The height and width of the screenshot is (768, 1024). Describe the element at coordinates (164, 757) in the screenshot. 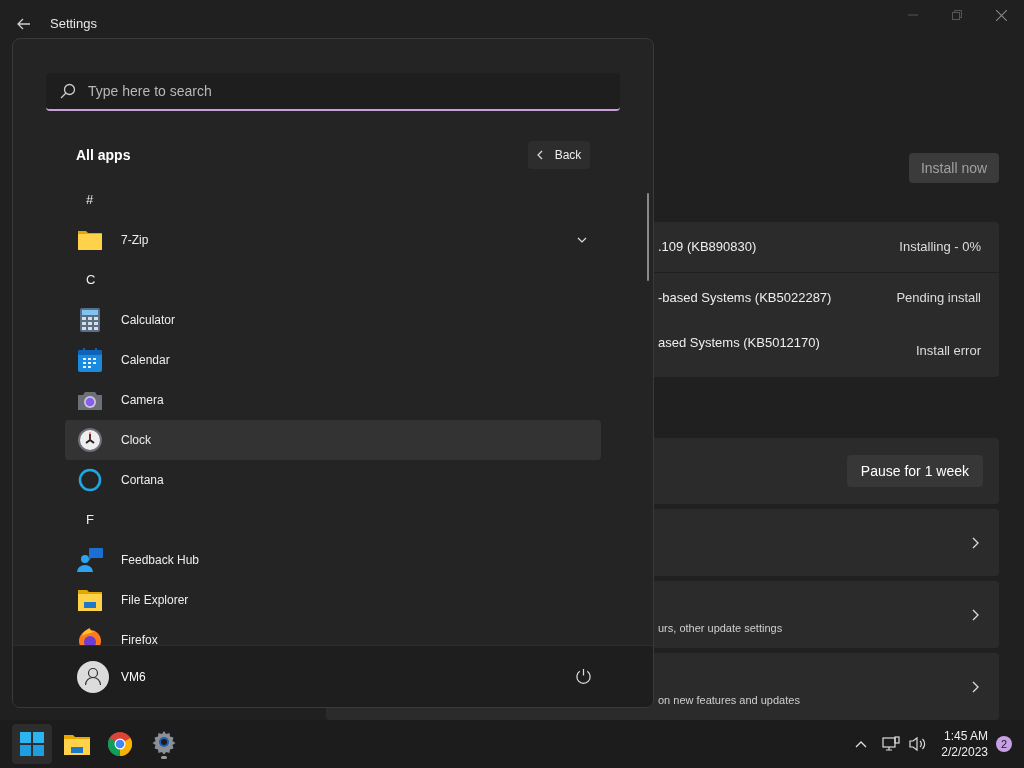

I see `running-indicator` at that location.